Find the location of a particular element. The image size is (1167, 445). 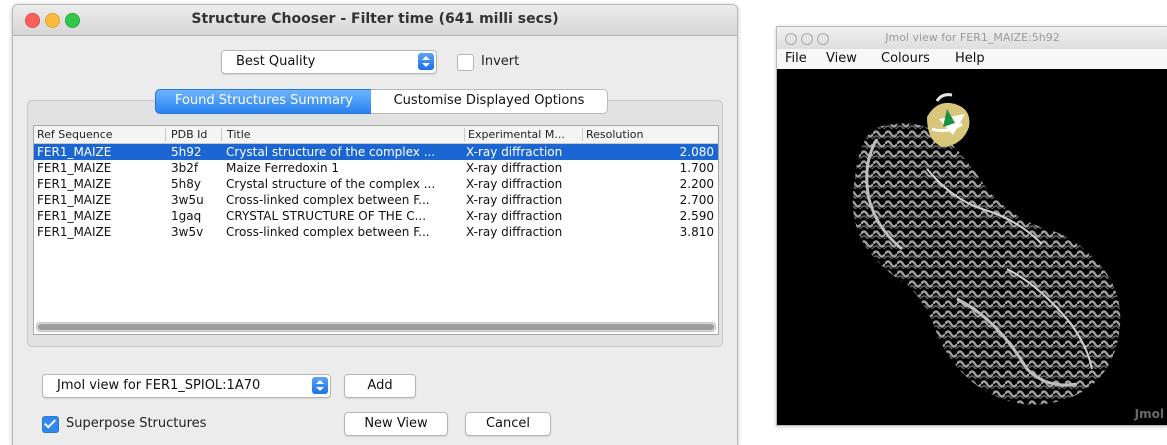

column-header-ref-sequence: Ref Sequence is located at coordinates (75, 134).